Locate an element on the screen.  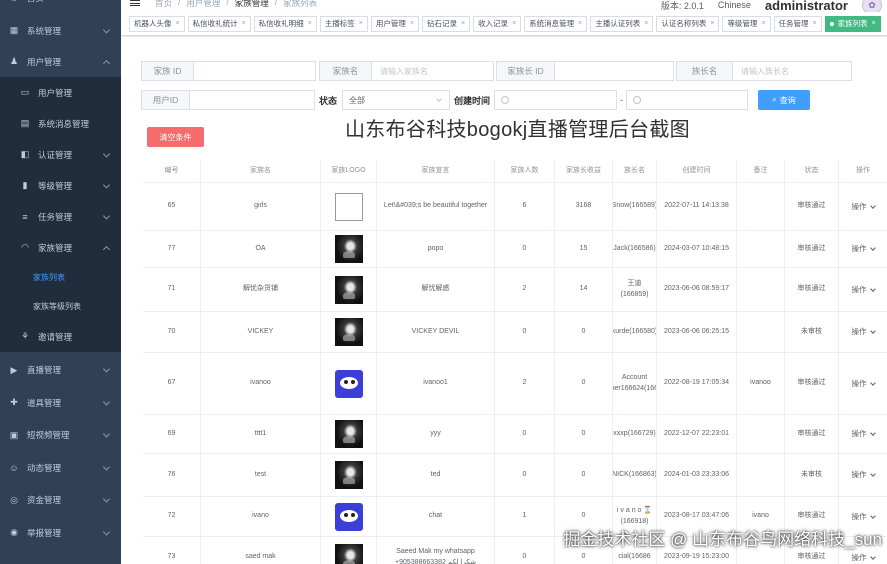
owner-id-input is located at coordinates (614, 71).